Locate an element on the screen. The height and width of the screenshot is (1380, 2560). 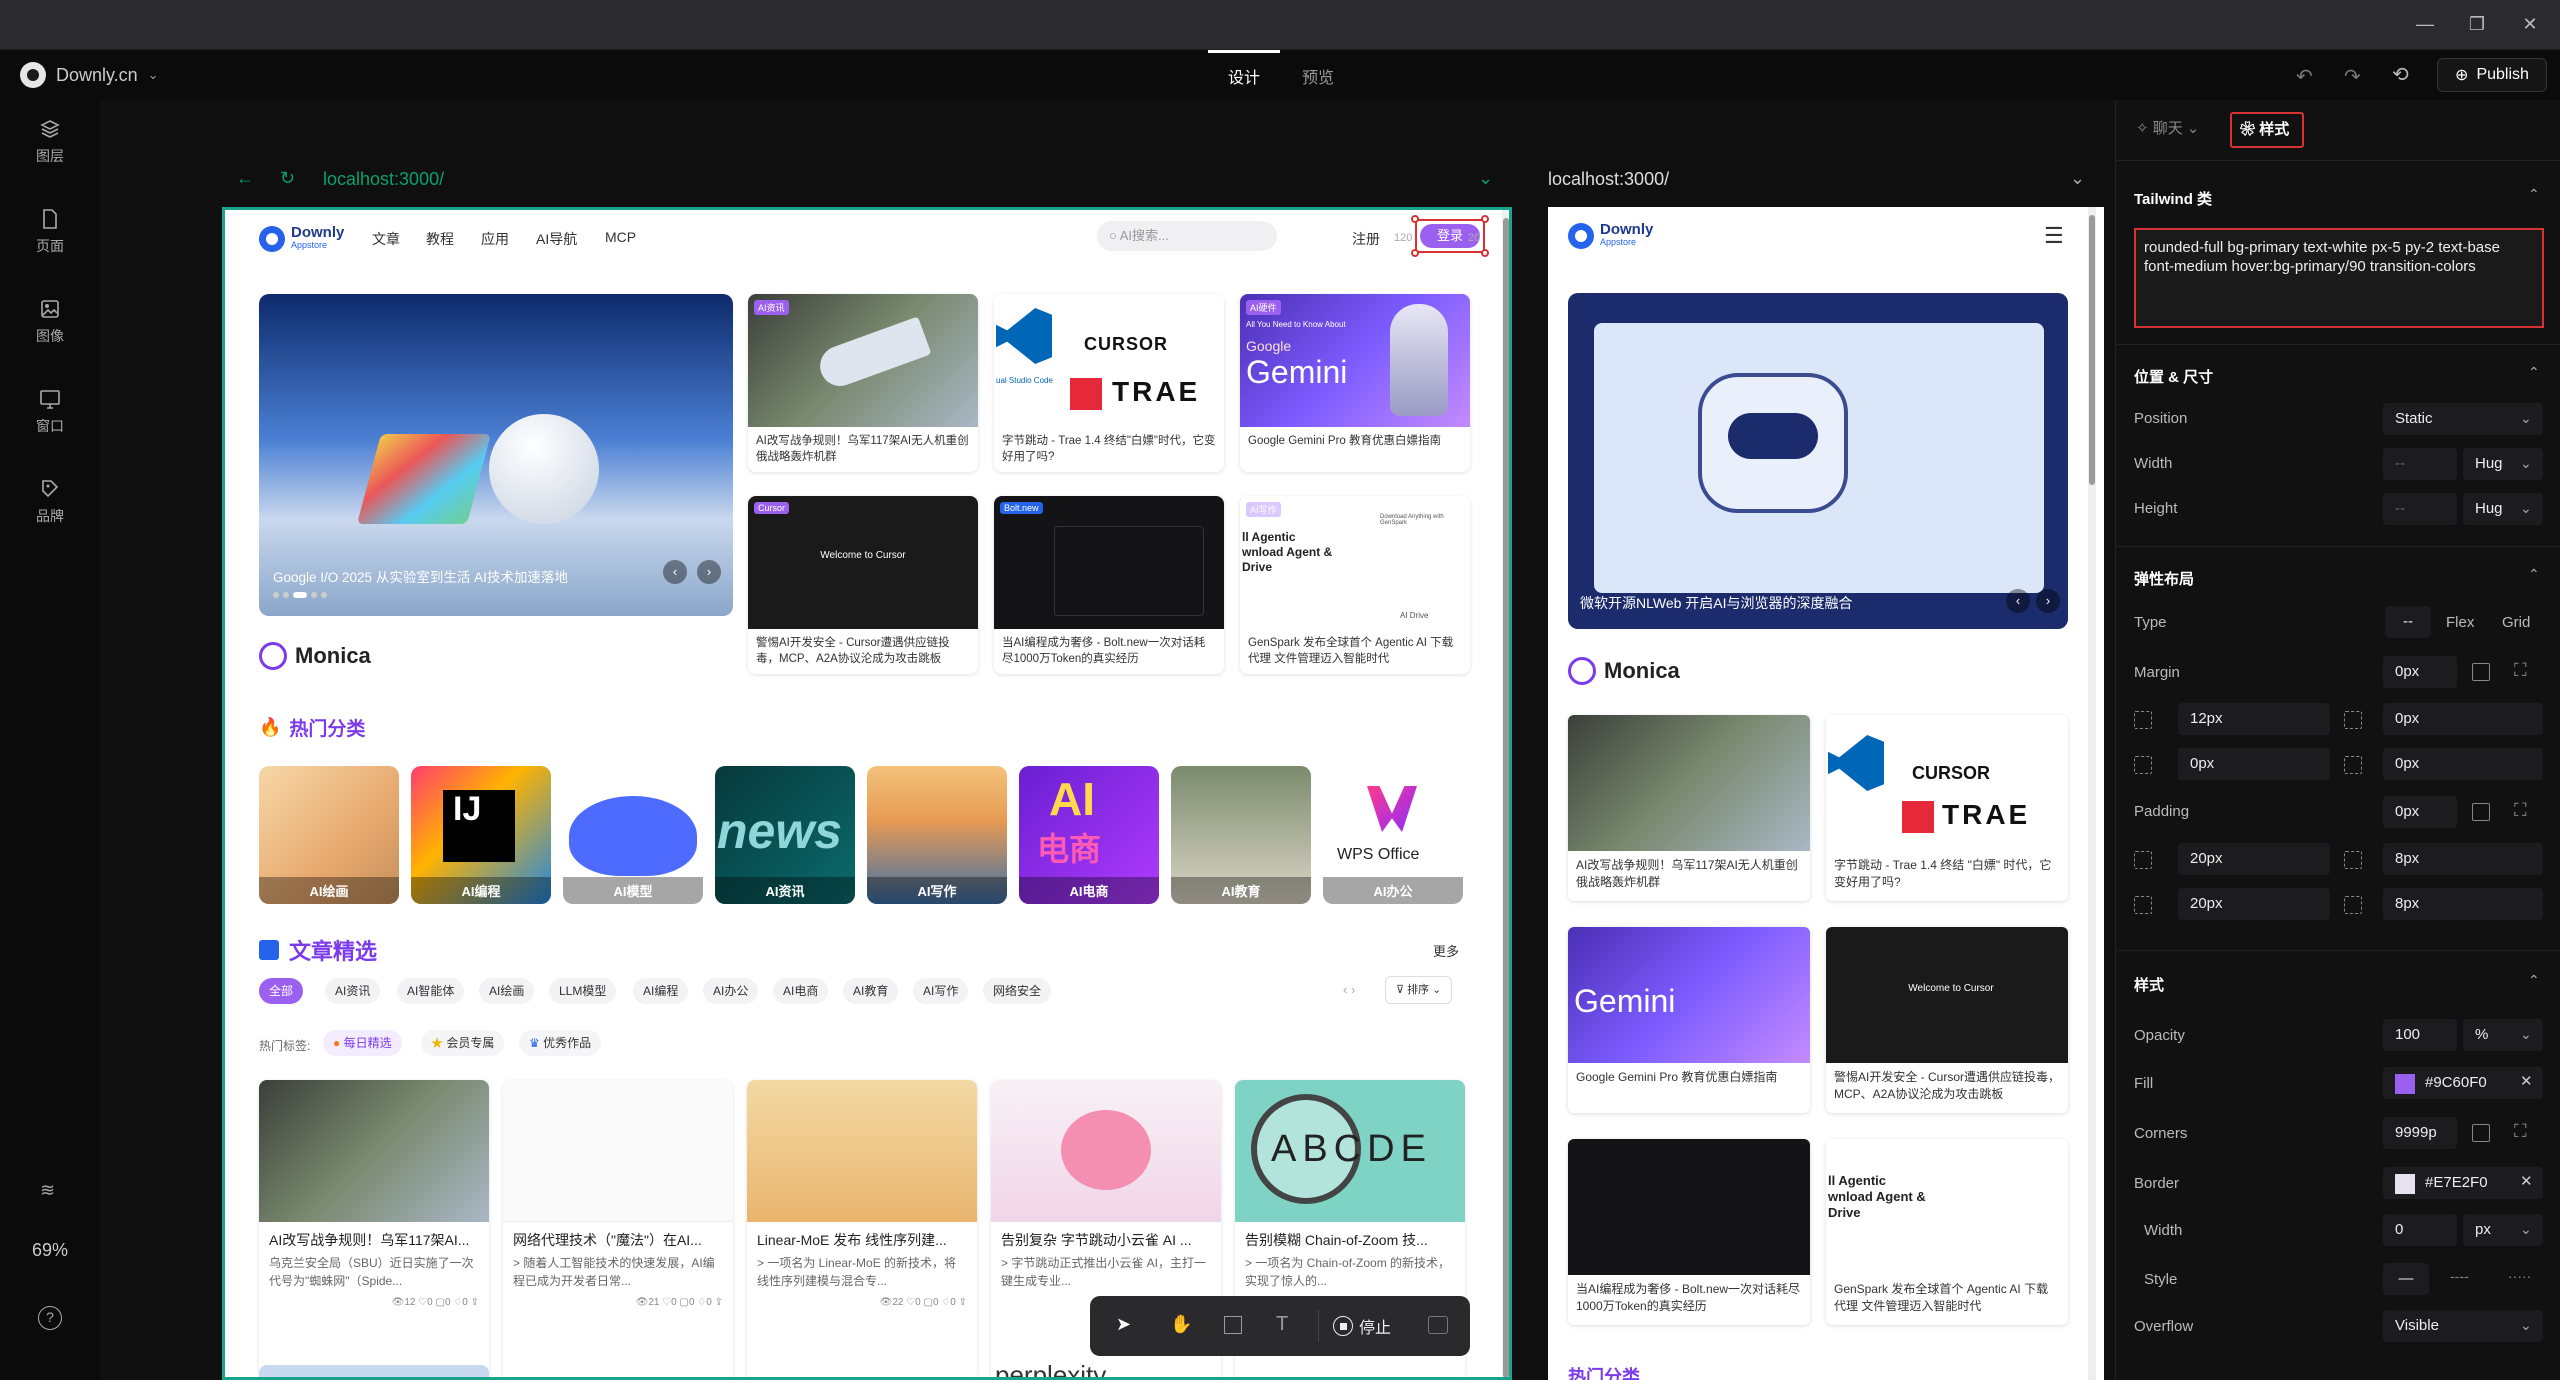
margin-left-input: 0px is located at coordinates (2463, 764).